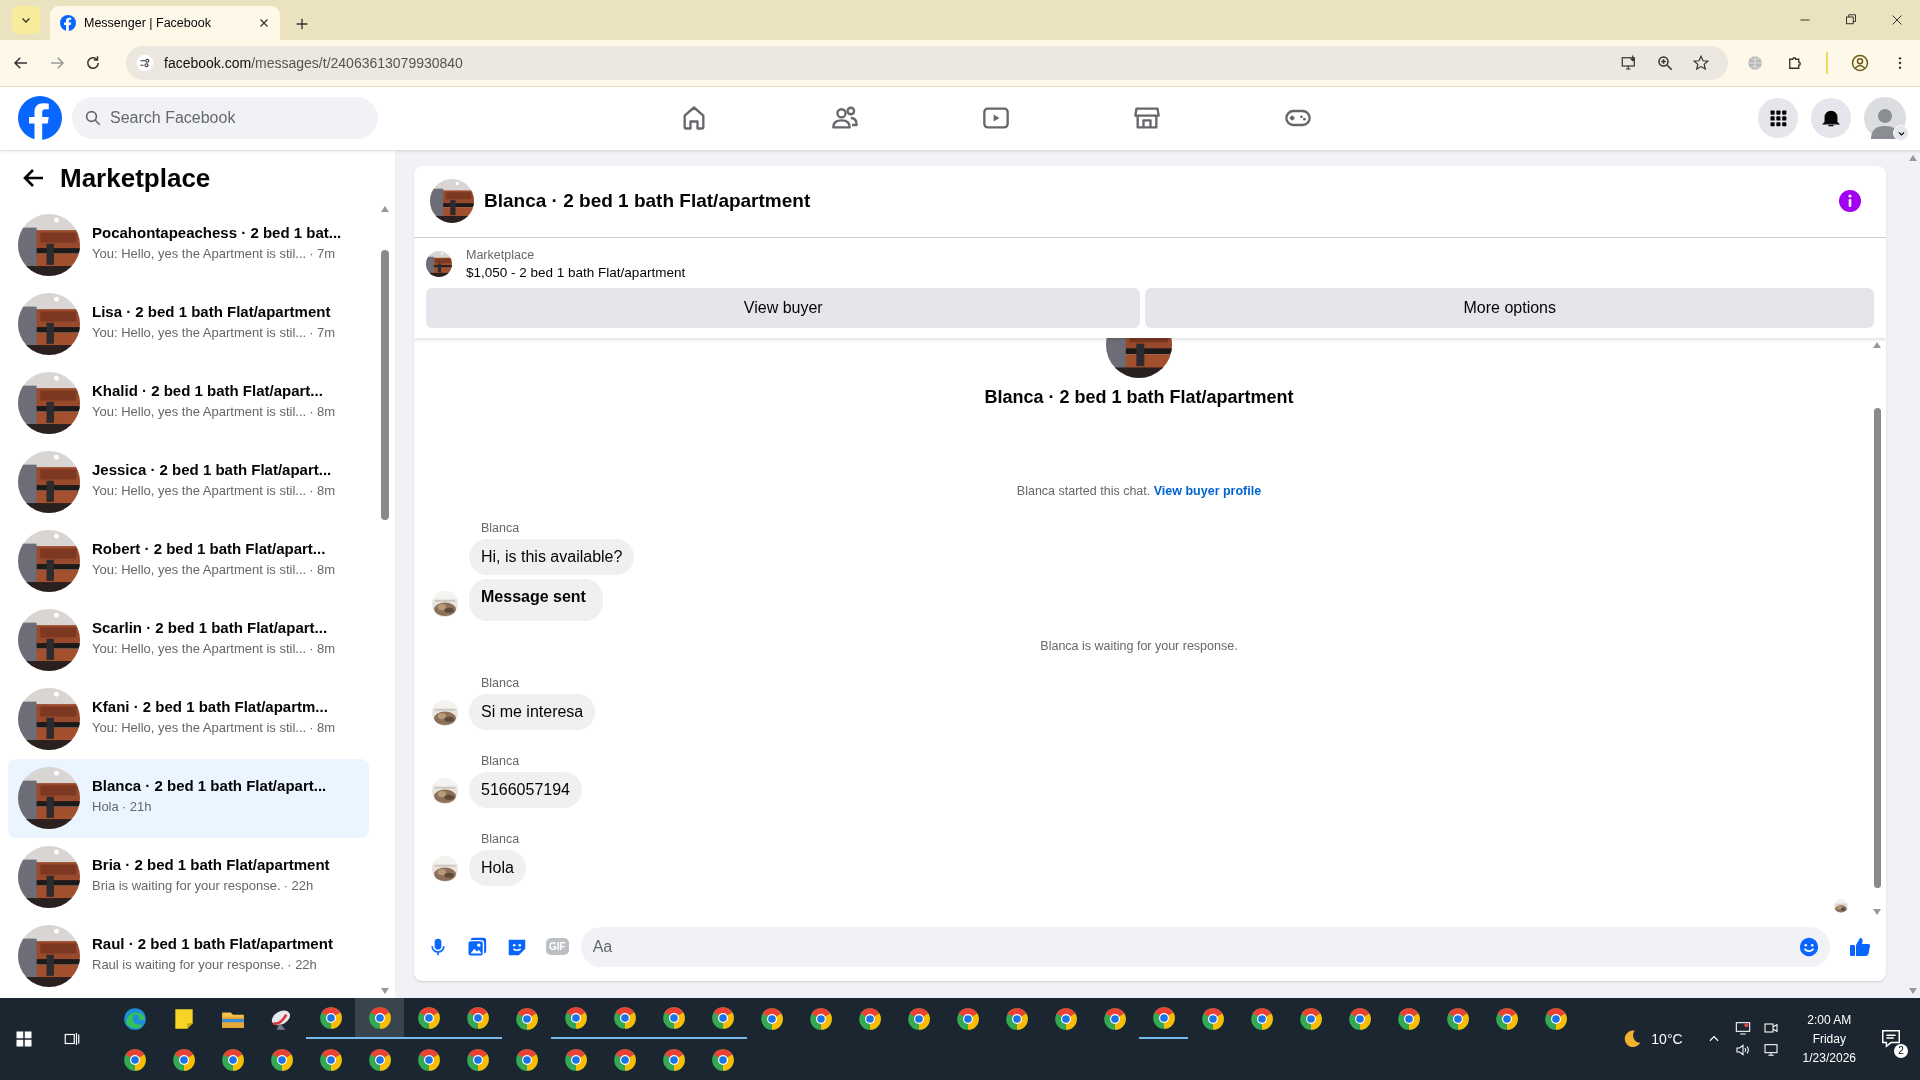 The image size is (1920, 1080). What do you see at coordinates (72, 1039) in the screenshot?
I see `task-view-icon` at bounding box center [72, 1039].